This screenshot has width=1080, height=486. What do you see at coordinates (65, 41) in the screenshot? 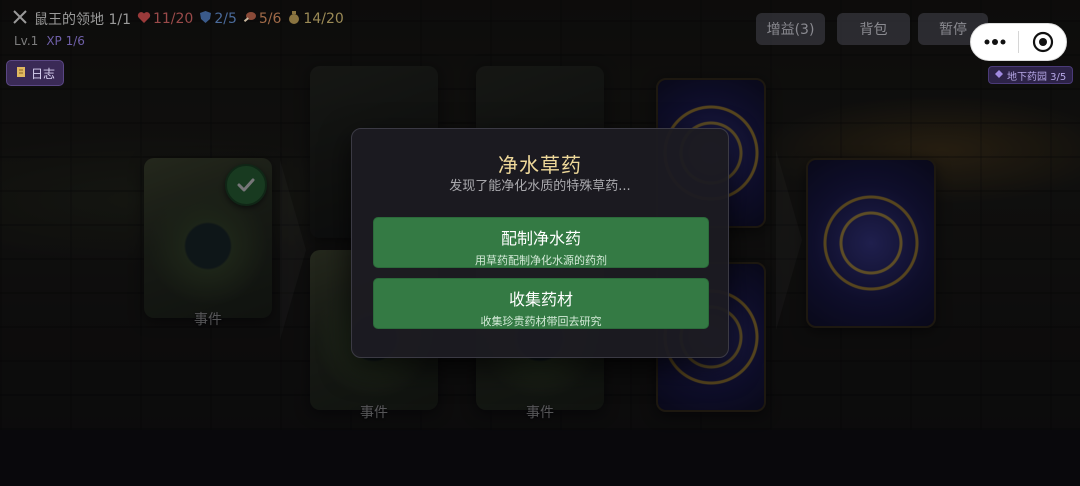
I see `xp-value: XP 1/6` at bounding box center [65, 41].